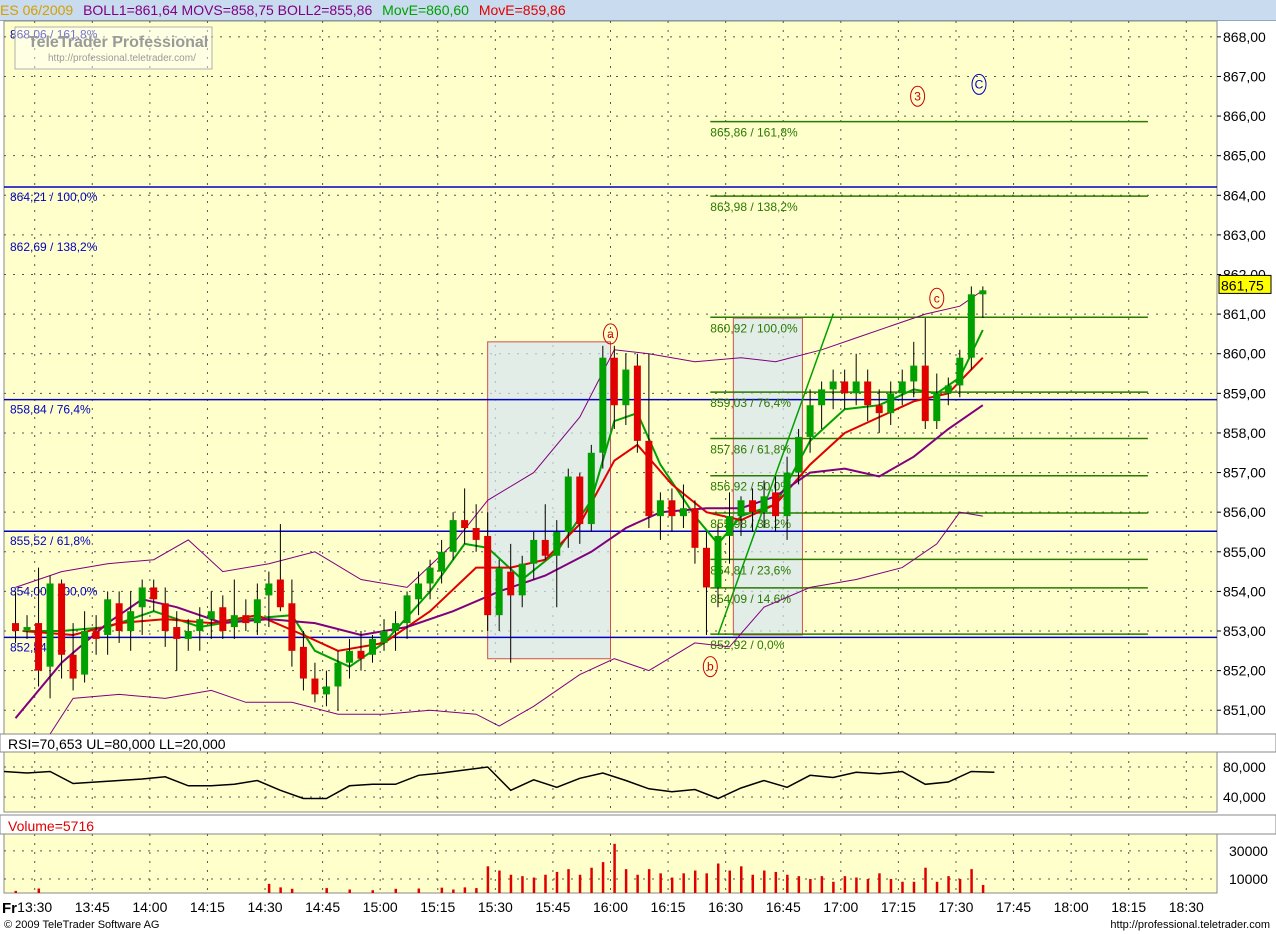 The image size is (1276, 934). Describe the element at coordinates (1248, 851) in the screenshot. I see `y-tick-label: 30000` at that location.